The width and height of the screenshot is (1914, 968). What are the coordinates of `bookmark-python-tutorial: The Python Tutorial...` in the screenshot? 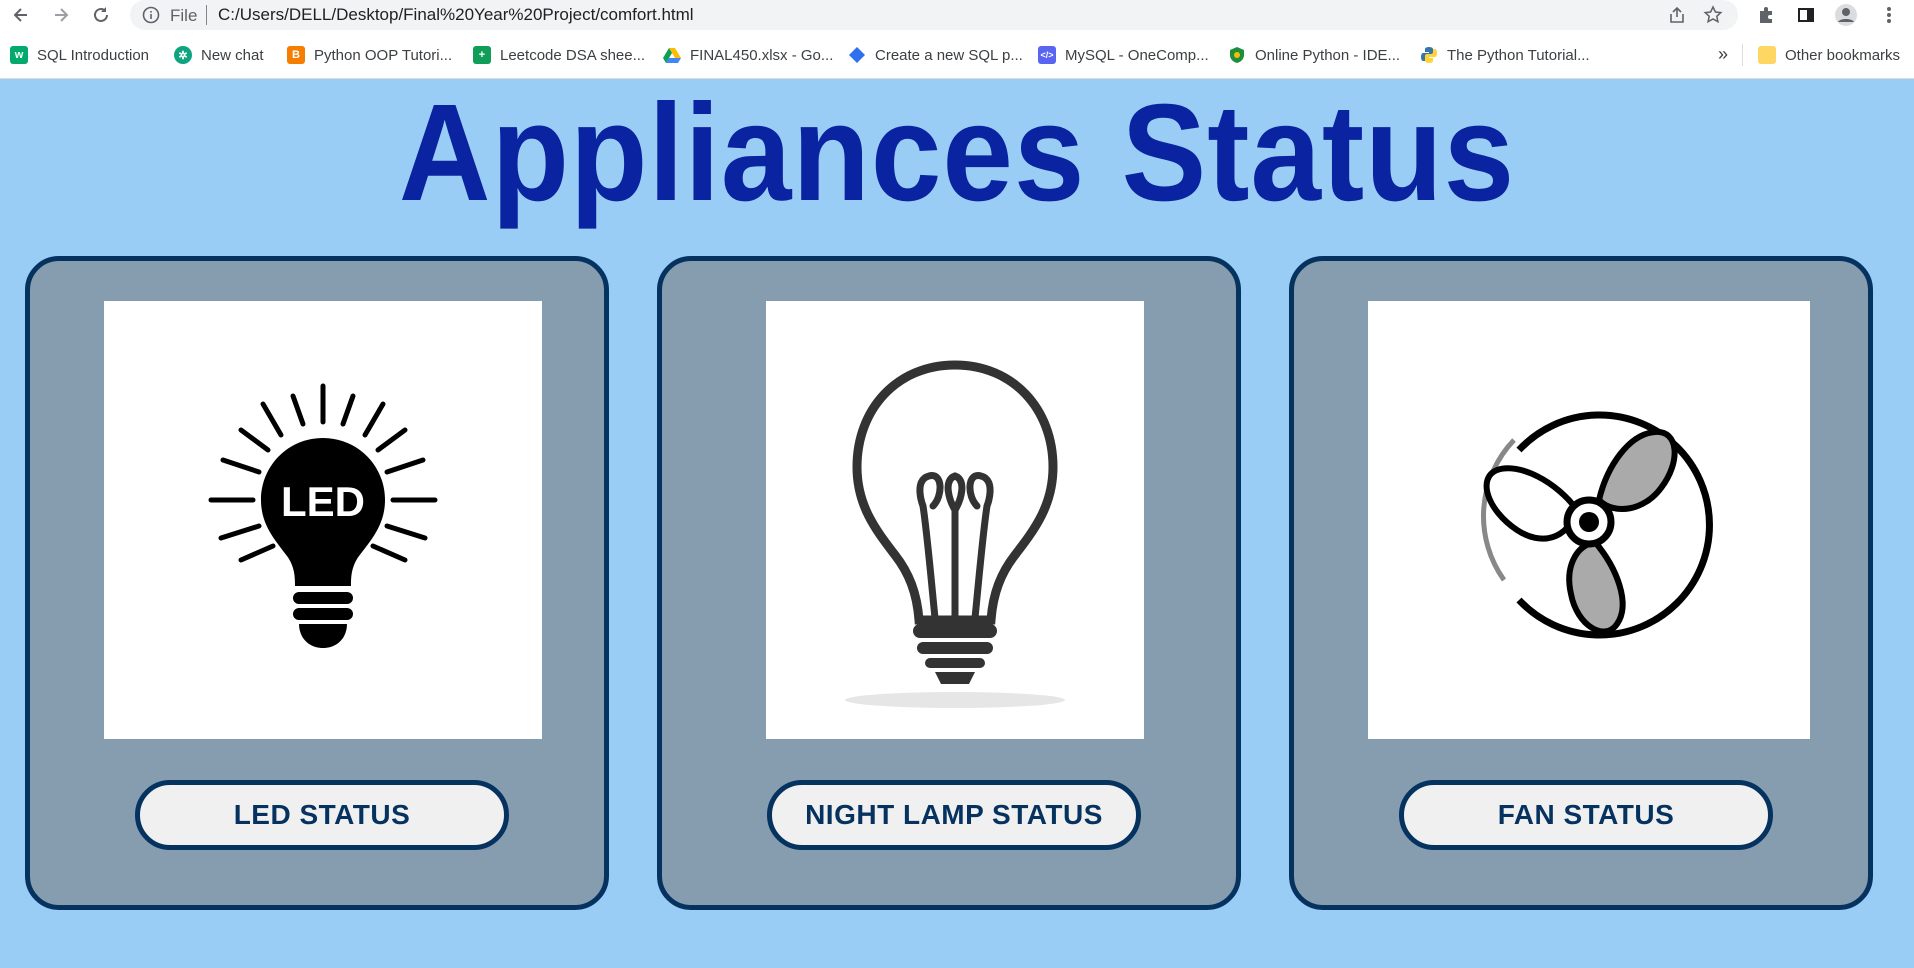 It's located at (1505, 55).